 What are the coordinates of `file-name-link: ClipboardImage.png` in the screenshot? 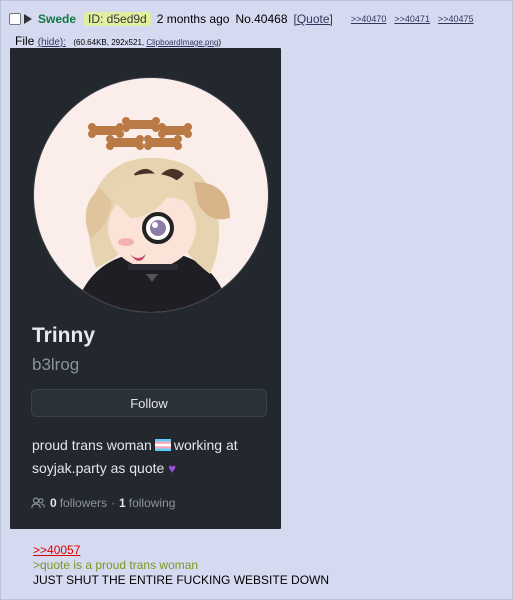 It's located at (182, 42).